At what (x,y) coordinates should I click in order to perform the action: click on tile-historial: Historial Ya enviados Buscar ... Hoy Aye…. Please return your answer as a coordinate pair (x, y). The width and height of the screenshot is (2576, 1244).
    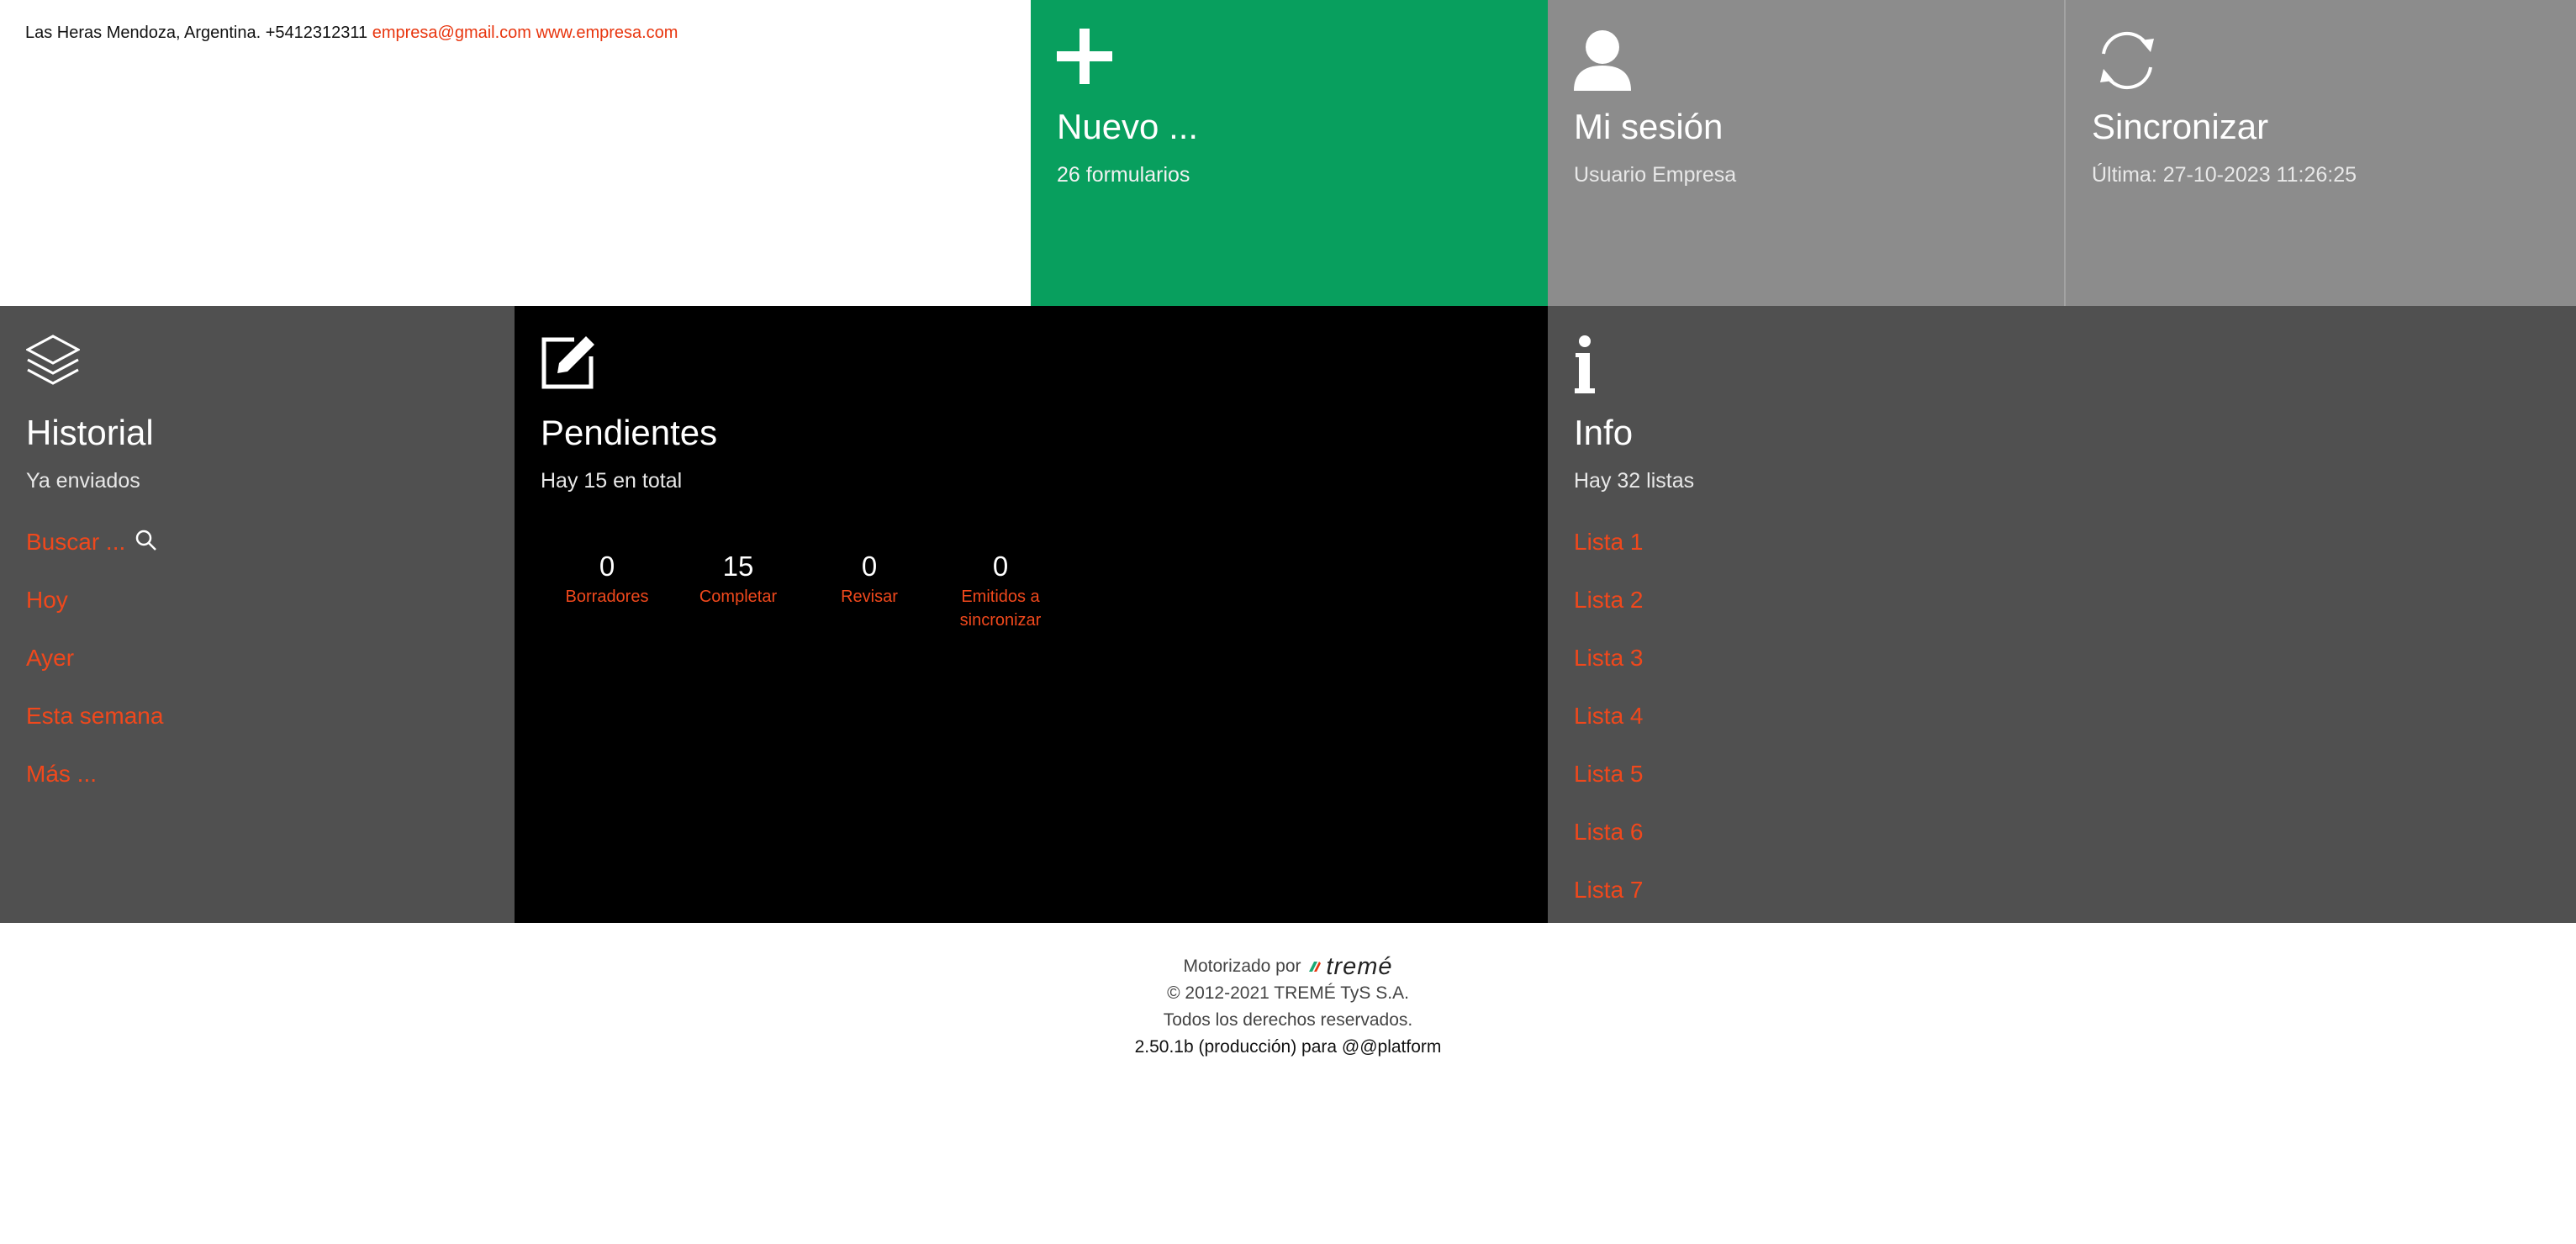
    Looking at the image, I should click on (257, 614).